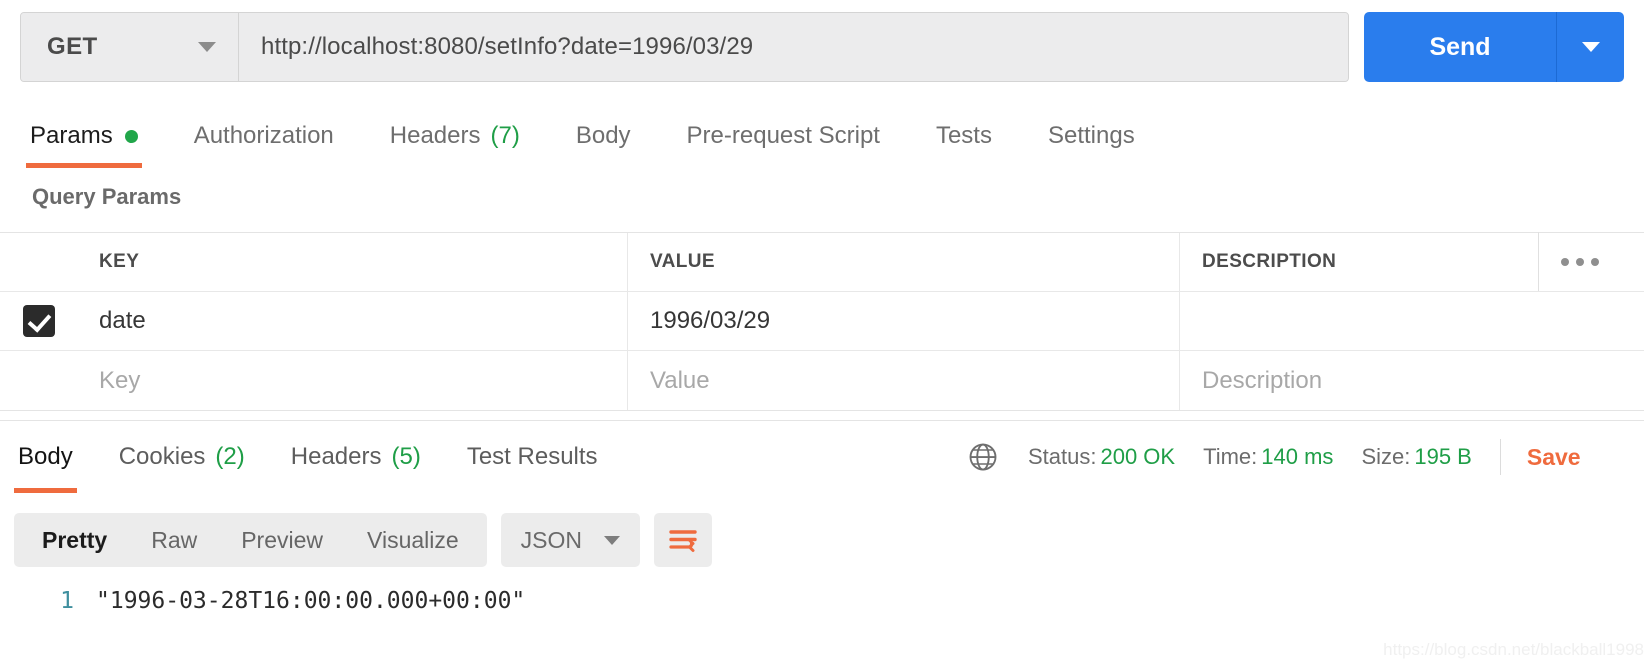  I want to click on row-key-cell: date, so click(352, 321).